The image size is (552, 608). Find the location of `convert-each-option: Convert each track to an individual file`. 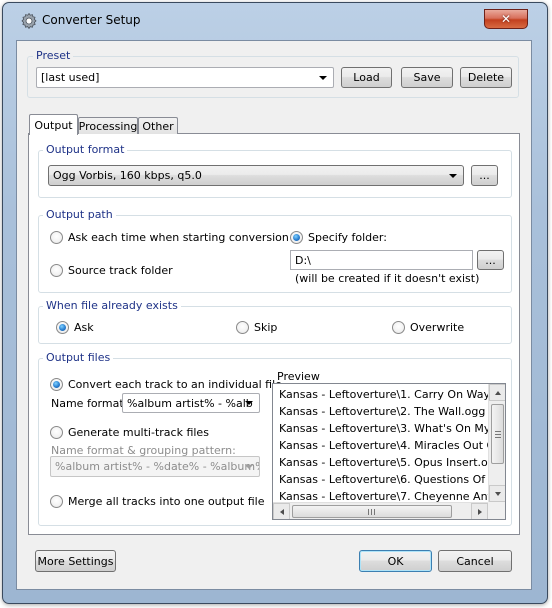

convert-each-option: Convert each track to an individual file is located at coordinates (166, 384).